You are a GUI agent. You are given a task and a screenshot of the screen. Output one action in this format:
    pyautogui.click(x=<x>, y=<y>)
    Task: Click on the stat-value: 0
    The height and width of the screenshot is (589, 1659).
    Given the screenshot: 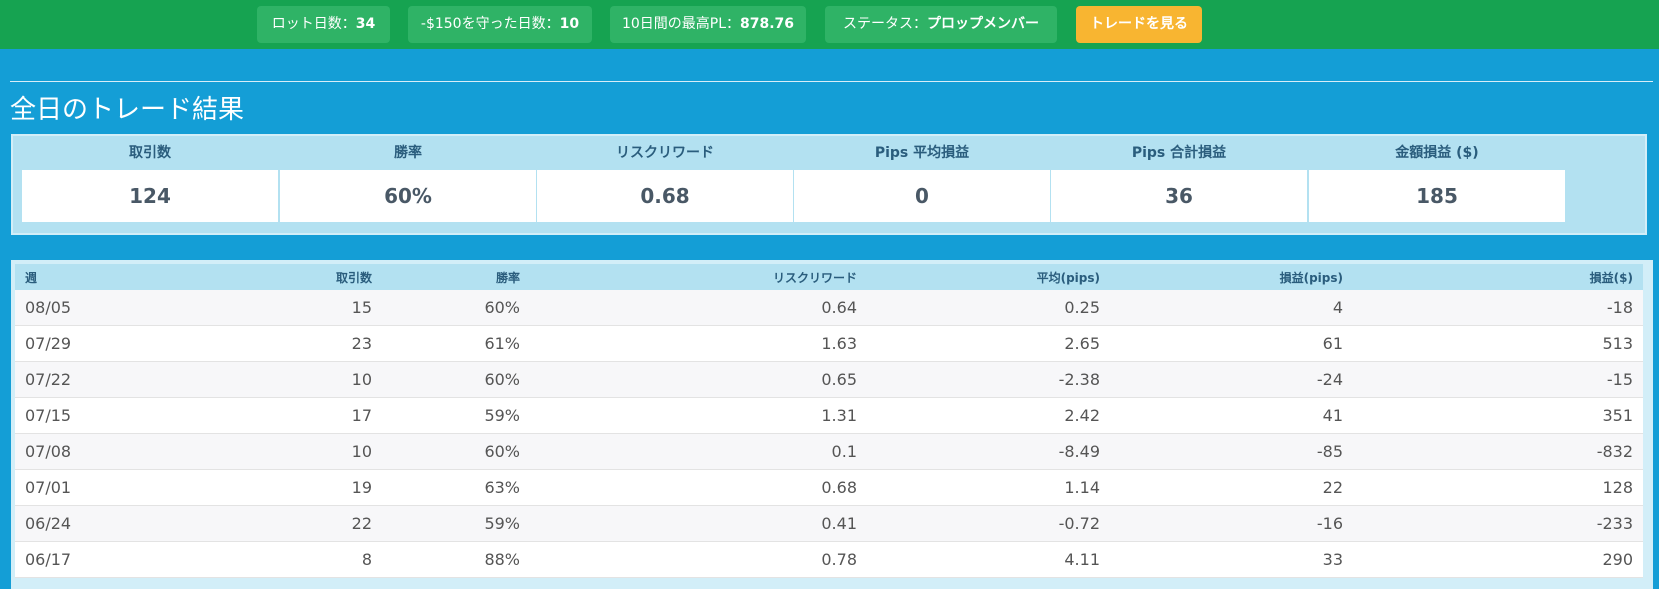 What is the action you would take?
    pyautogui.click(x=922, y=196)
    